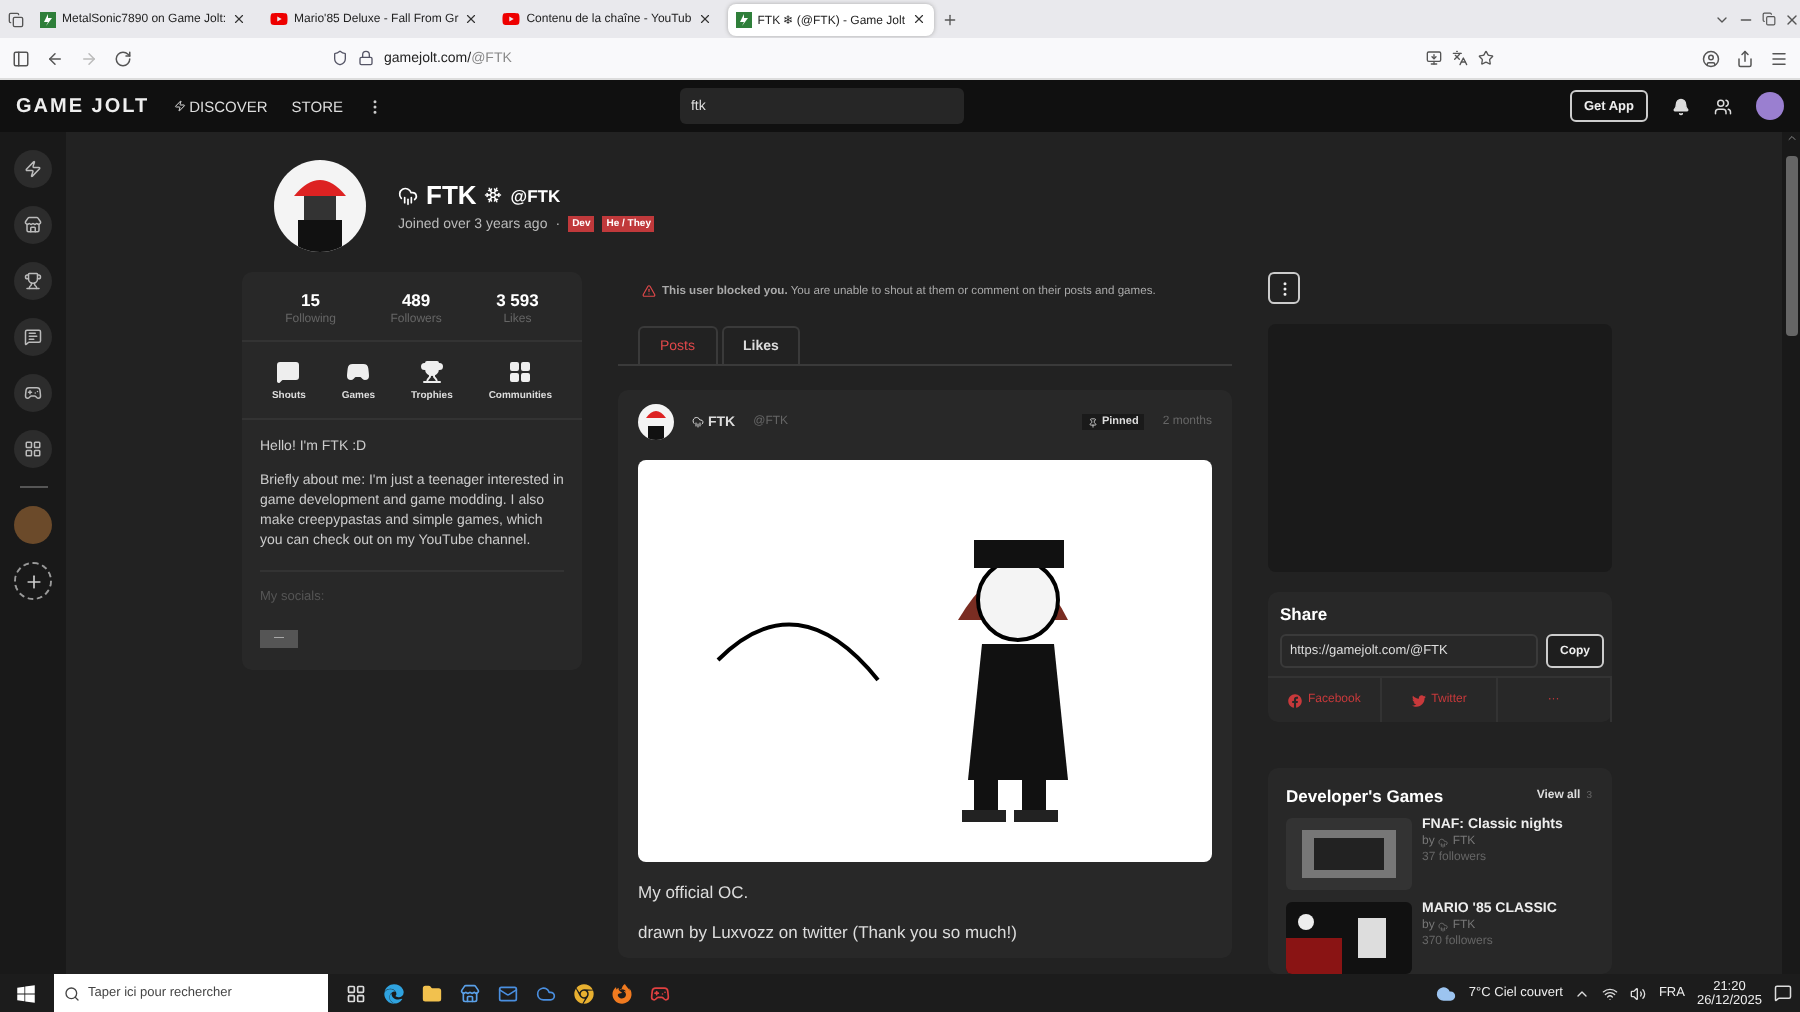 This screenshot has width=1800, height=1012. What do you see at coordinates (656, 422) in the screenshot?
I see `post-avatar` at bounding box center [656, 422].